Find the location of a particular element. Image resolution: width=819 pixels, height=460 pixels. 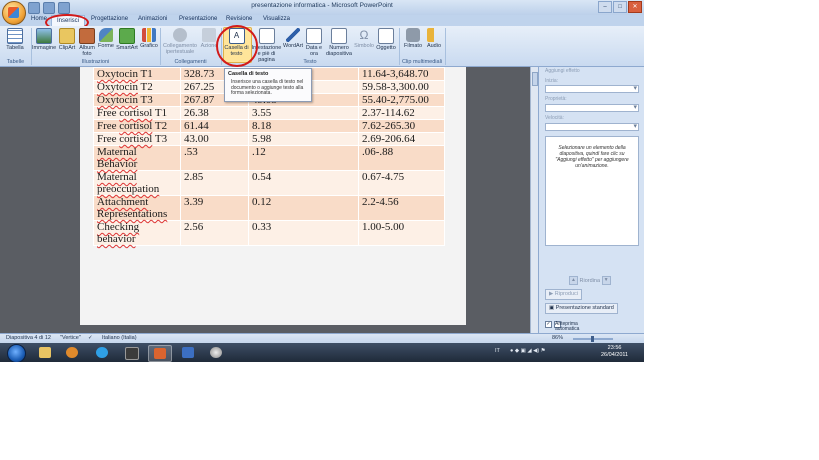

table-cell-mean: 3.39 is located at coordinates (214, 208).